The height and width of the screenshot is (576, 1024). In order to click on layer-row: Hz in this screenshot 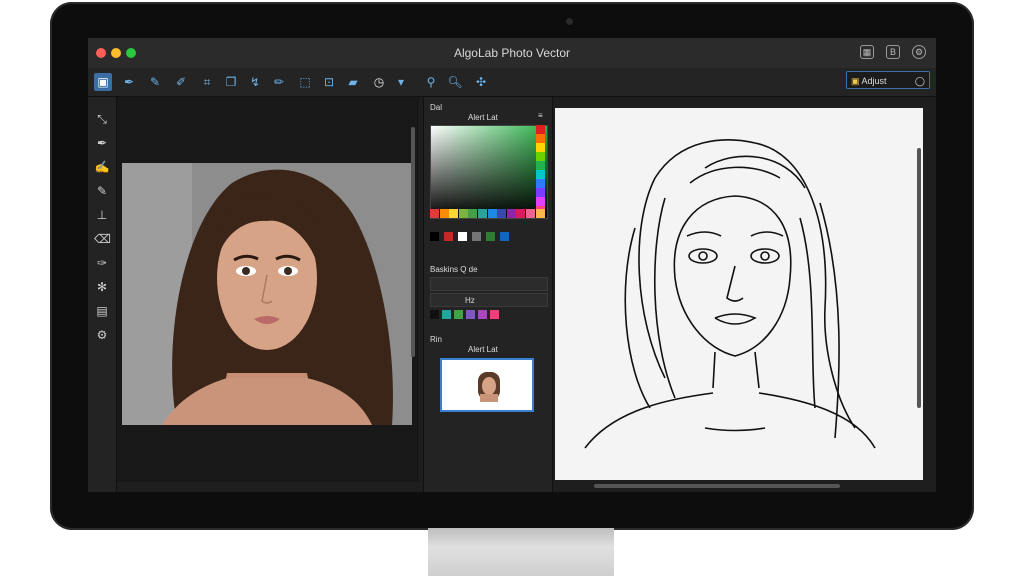, I will do `click(489, 300)`.